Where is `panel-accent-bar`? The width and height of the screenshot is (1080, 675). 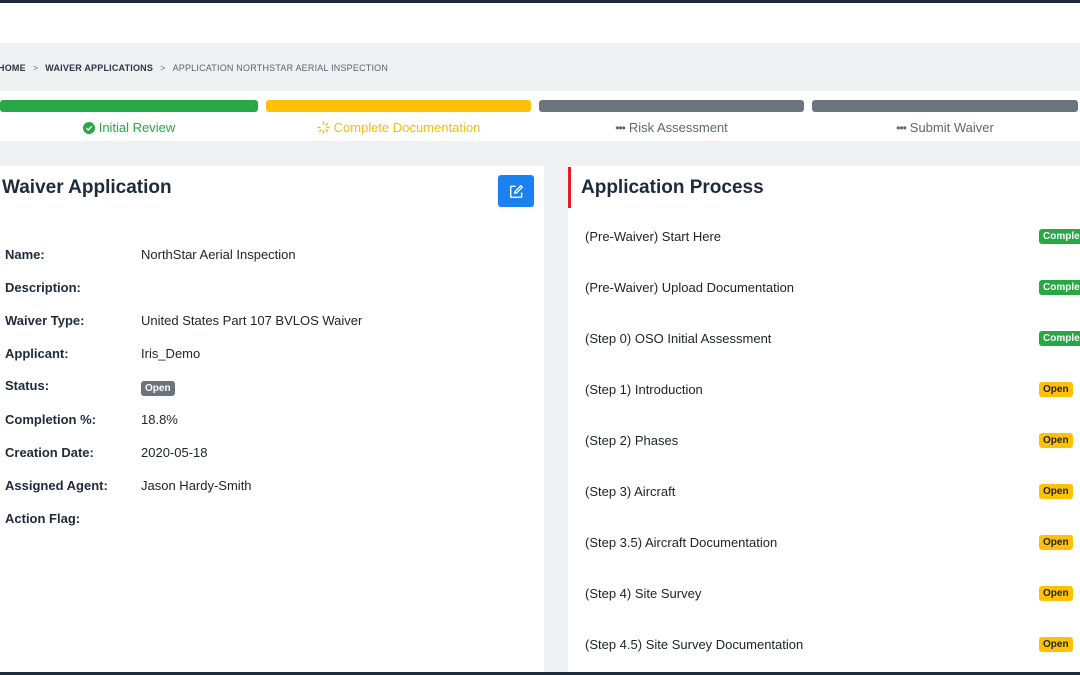
panel-accent-bar is located at coordinates (569, 187).